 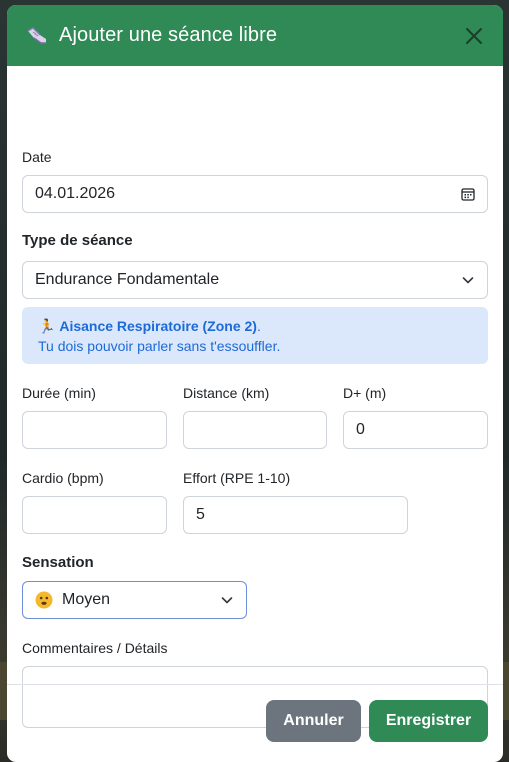 What do you see at coordinates (168, 35) in the screenshot?
I see `modal-title: Ajouter une séance libre` at bounding box center [168, 35].